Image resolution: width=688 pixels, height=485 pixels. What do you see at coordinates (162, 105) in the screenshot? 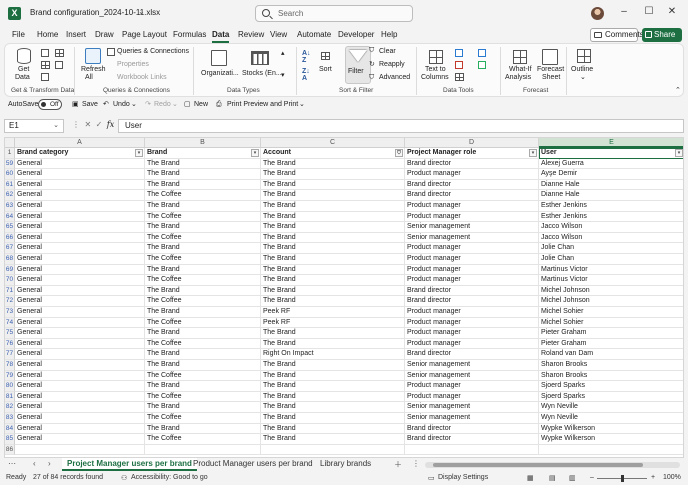
I see `redo-button: Redo` at bounding box center [162, 105].